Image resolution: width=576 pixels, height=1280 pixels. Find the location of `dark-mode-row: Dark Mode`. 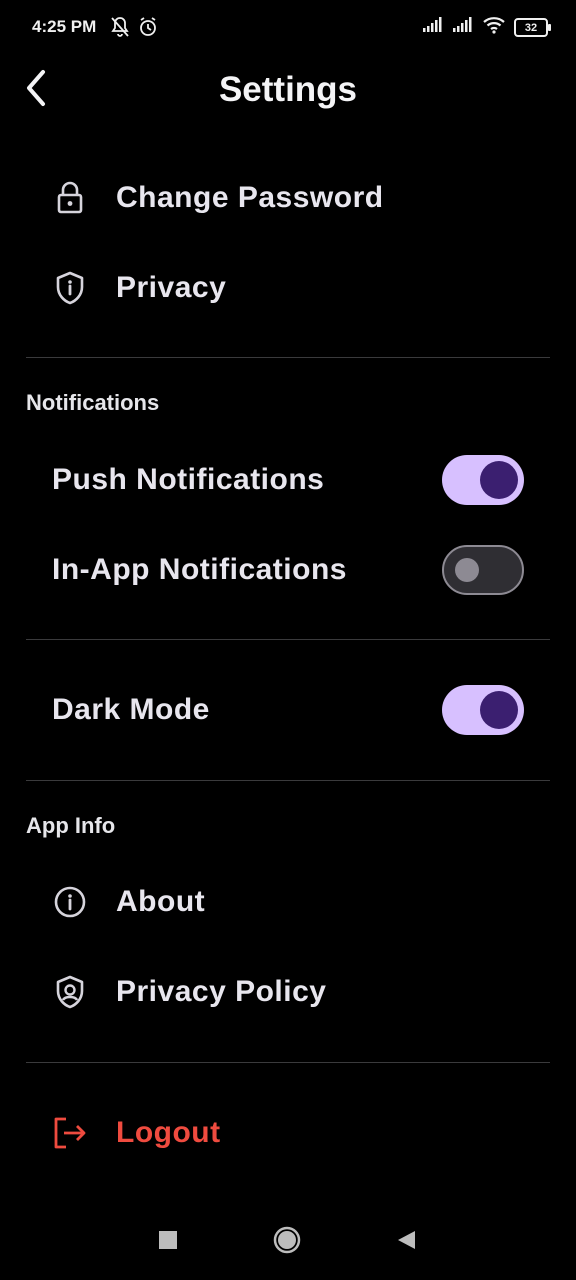

dark-mode-row: Dark Mode is located at coordinates (288, 710).